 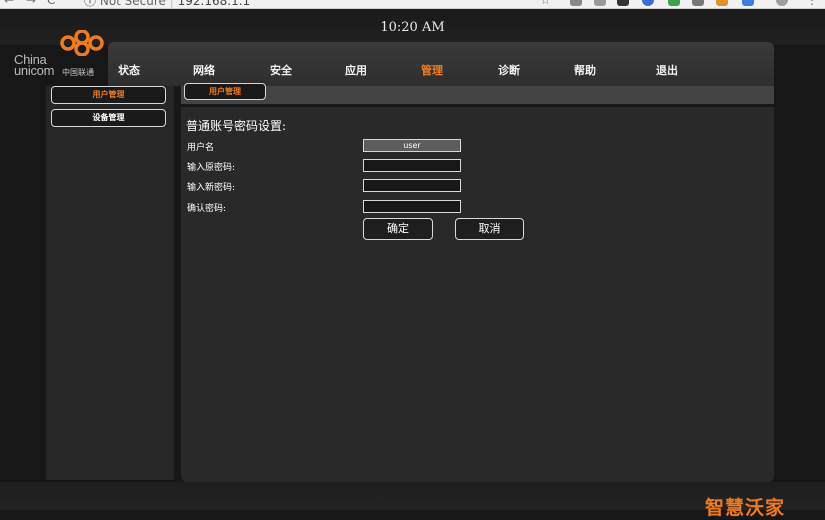 I want to click on old-password-field, so click(x=412, y=165).